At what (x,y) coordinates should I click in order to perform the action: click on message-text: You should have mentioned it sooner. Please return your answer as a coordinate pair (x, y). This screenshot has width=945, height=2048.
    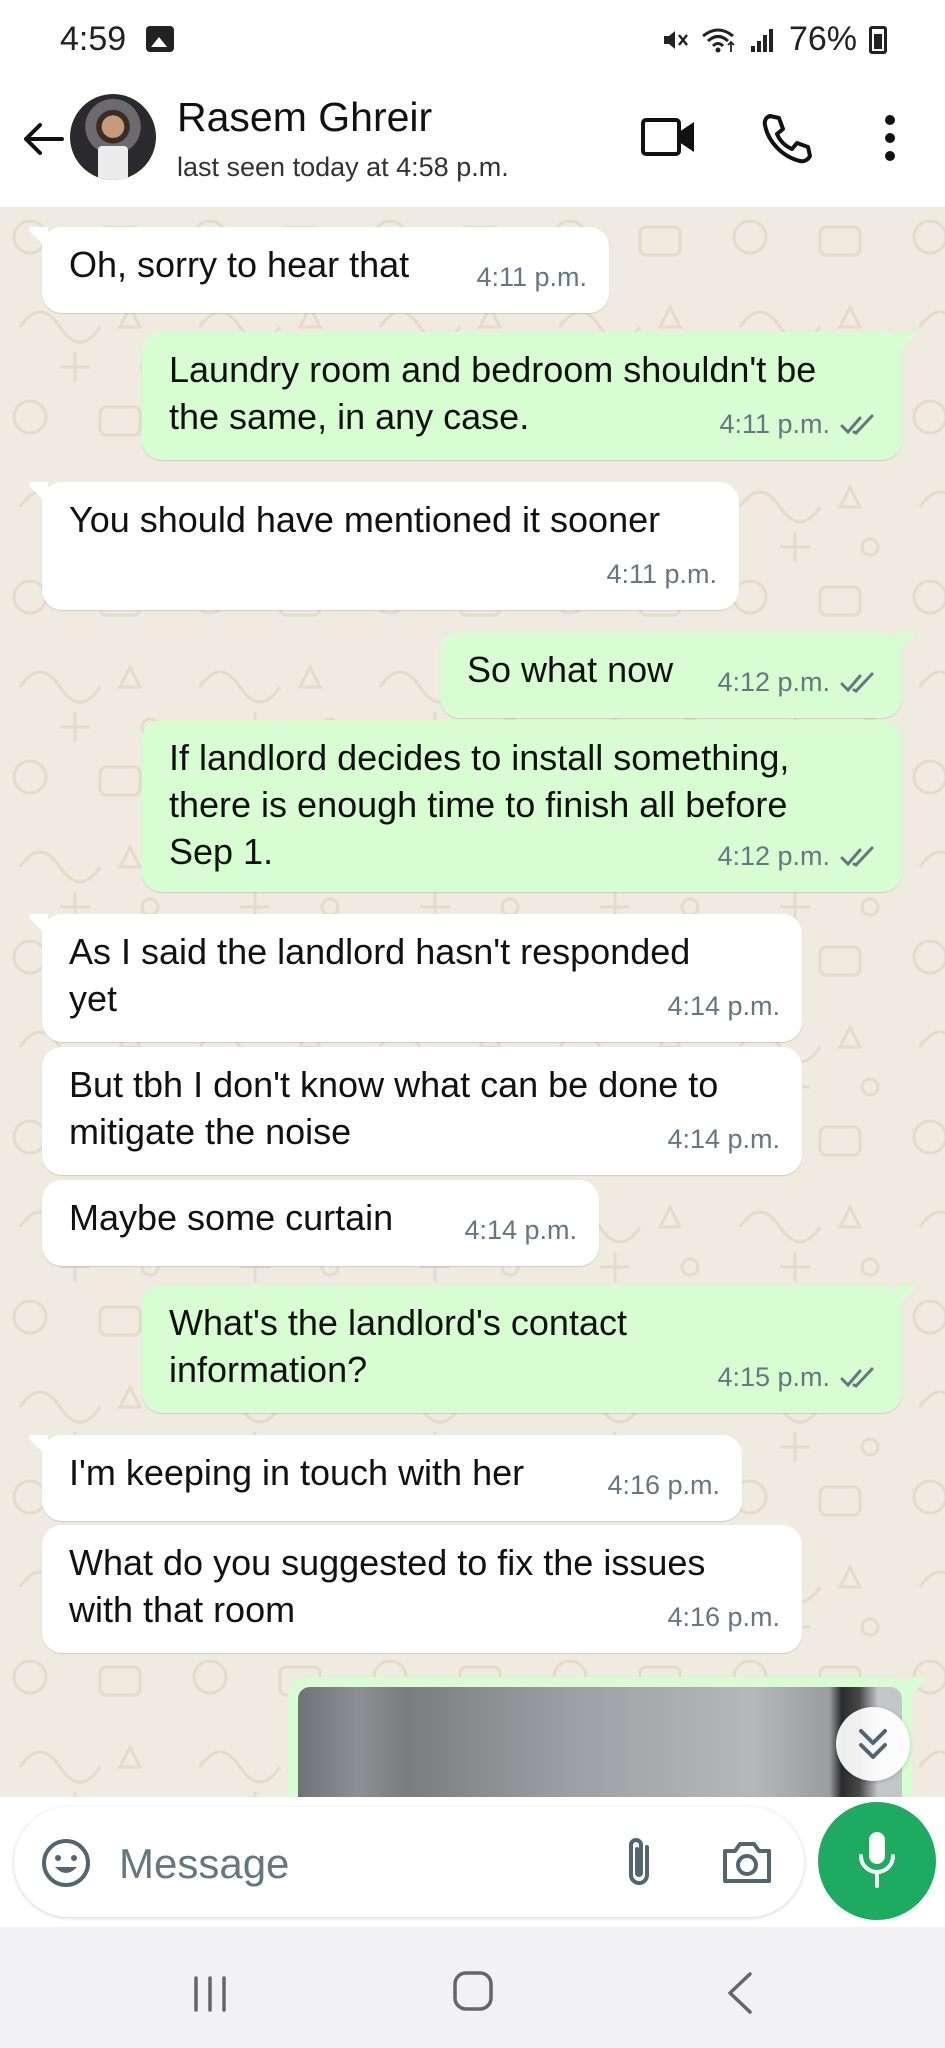
    Looking at the image, I should click on (365, 519).